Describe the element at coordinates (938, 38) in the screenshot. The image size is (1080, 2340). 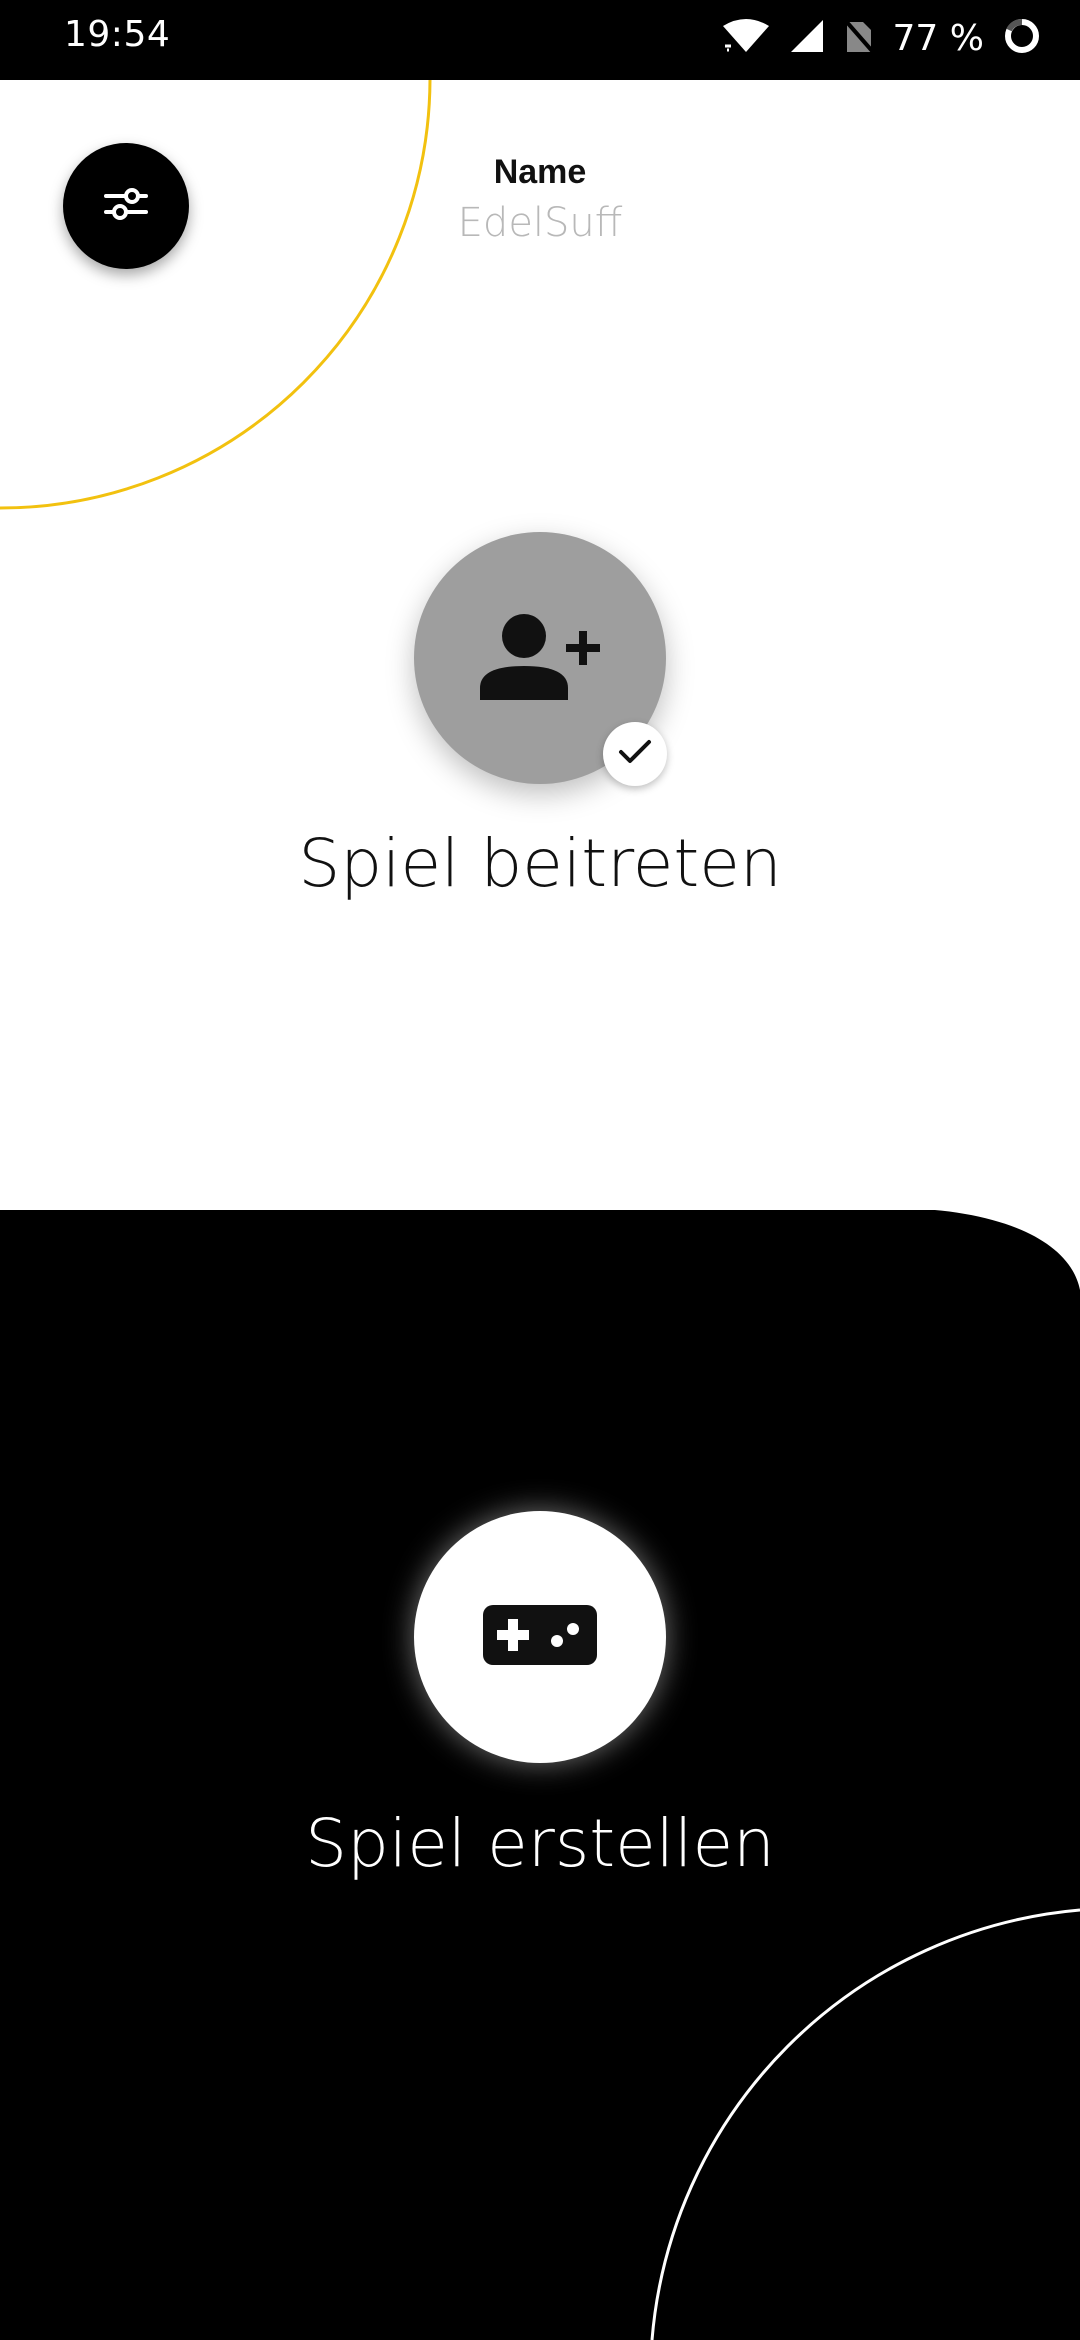
I see `battery-percent: 77 %` at that location.